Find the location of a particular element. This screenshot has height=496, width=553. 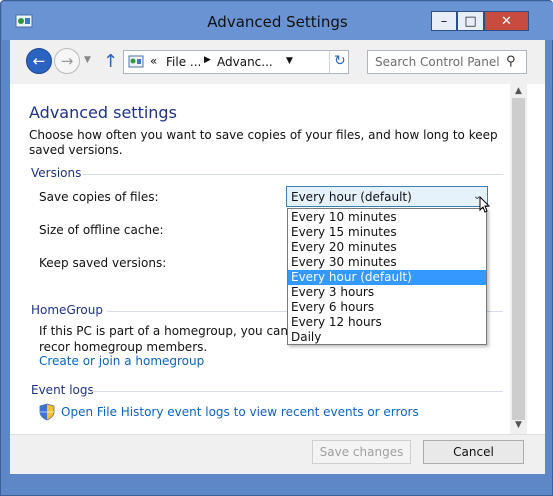

dropdown-option-selected: Every hour (default) is located at coordinates (387, 277).